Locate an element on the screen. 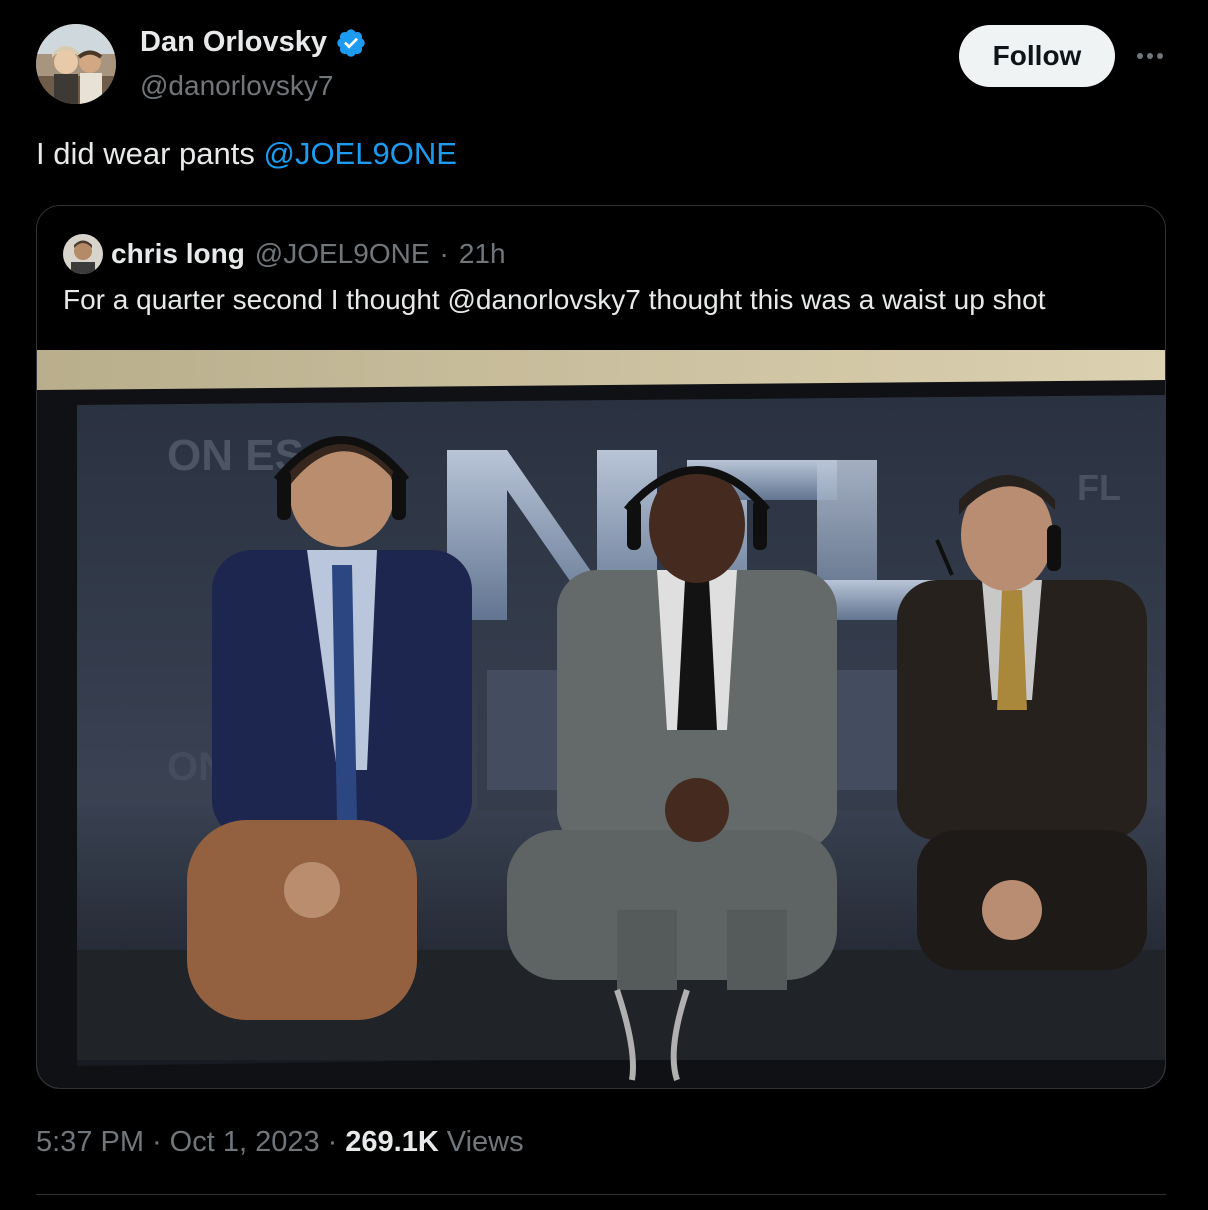 This screenshot has height=1210, width=1208. author-avatar is located at coordinates (76, 64).